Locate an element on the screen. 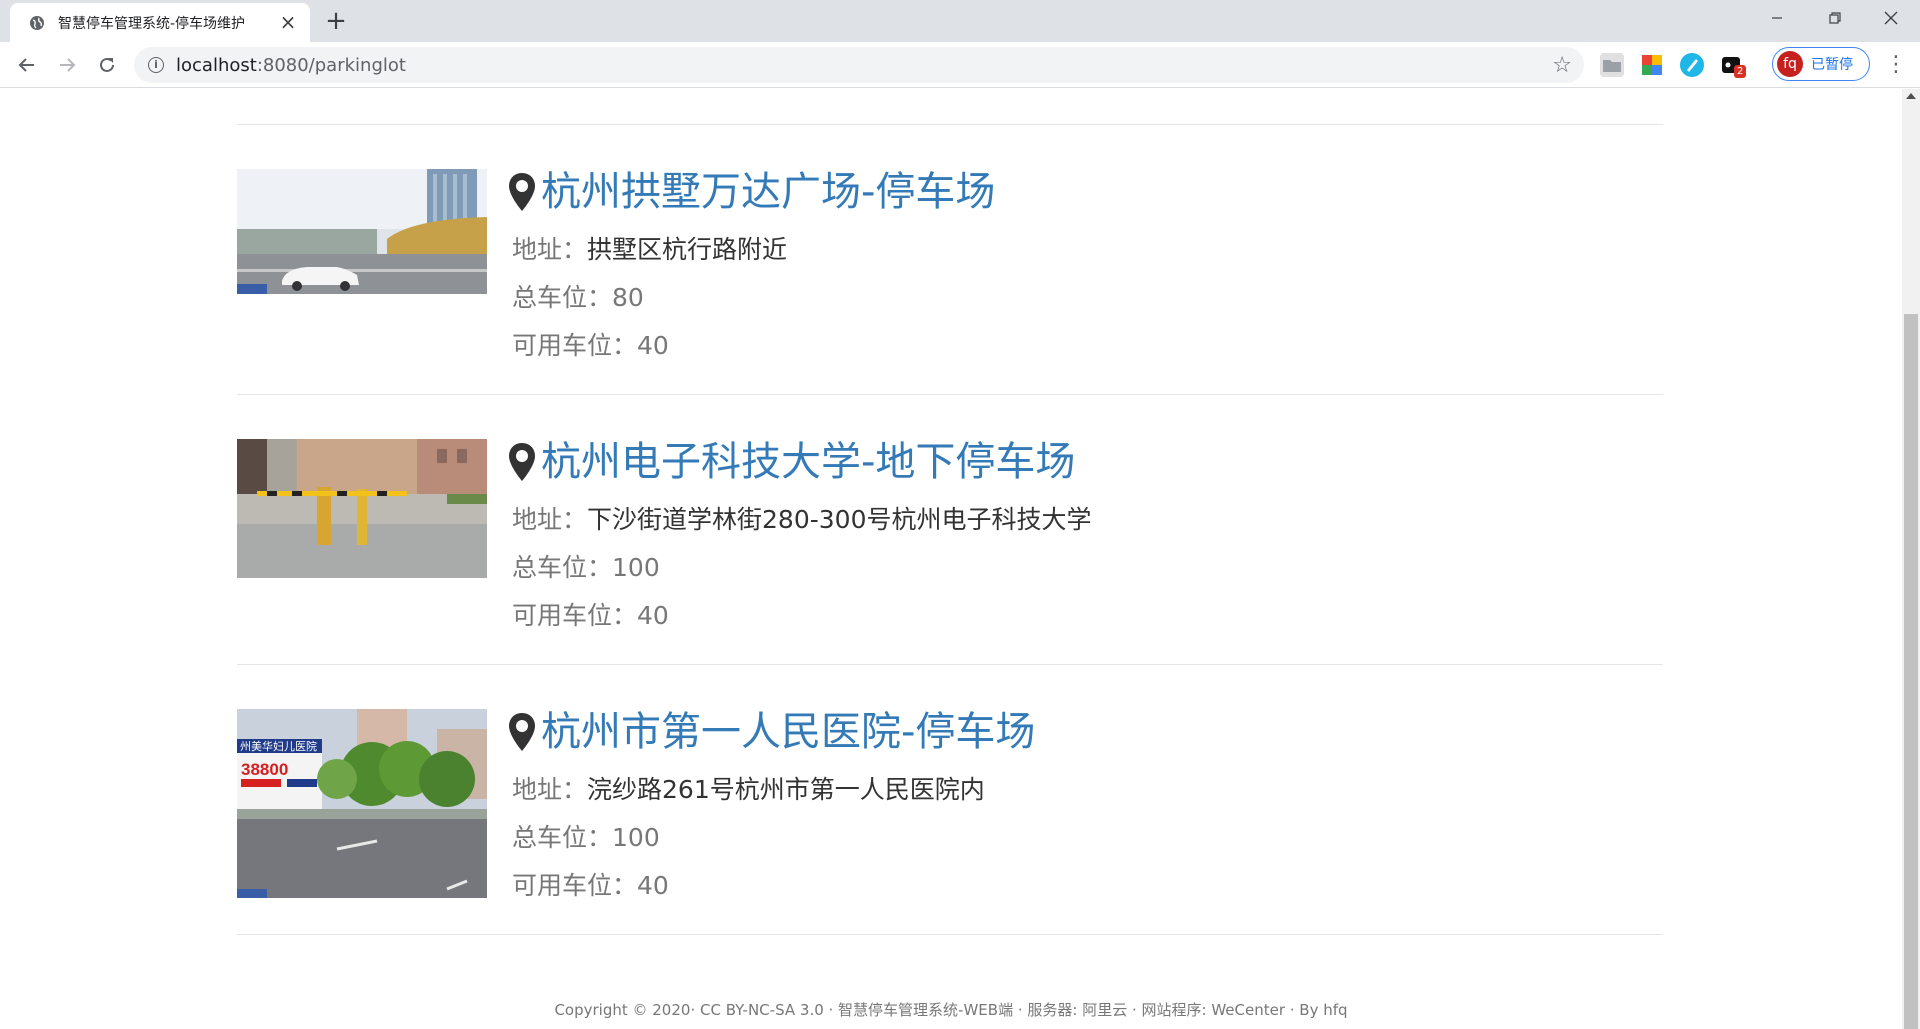 The width and height of the screenshot is (1920, 1029). parking-lot-image: 州美华妇儿医院 38800 is located at coordinates (362, 803).